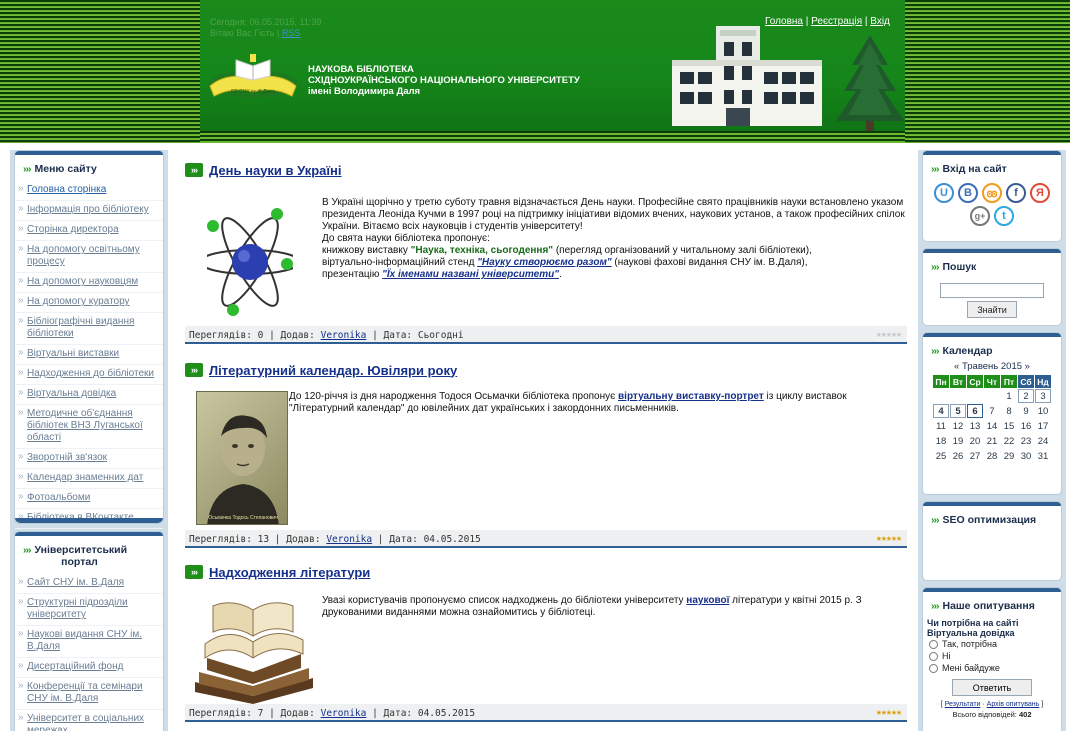 Image resolution: width=1070 pixels, height=731 pixels. I want to click on calendar-day: 16, so click(1026, 426).